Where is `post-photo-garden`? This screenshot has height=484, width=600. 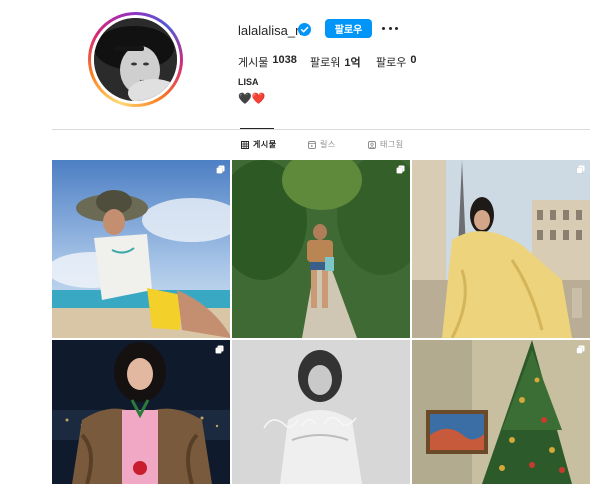
post-photo-garden is located at coordinates (321, 249).